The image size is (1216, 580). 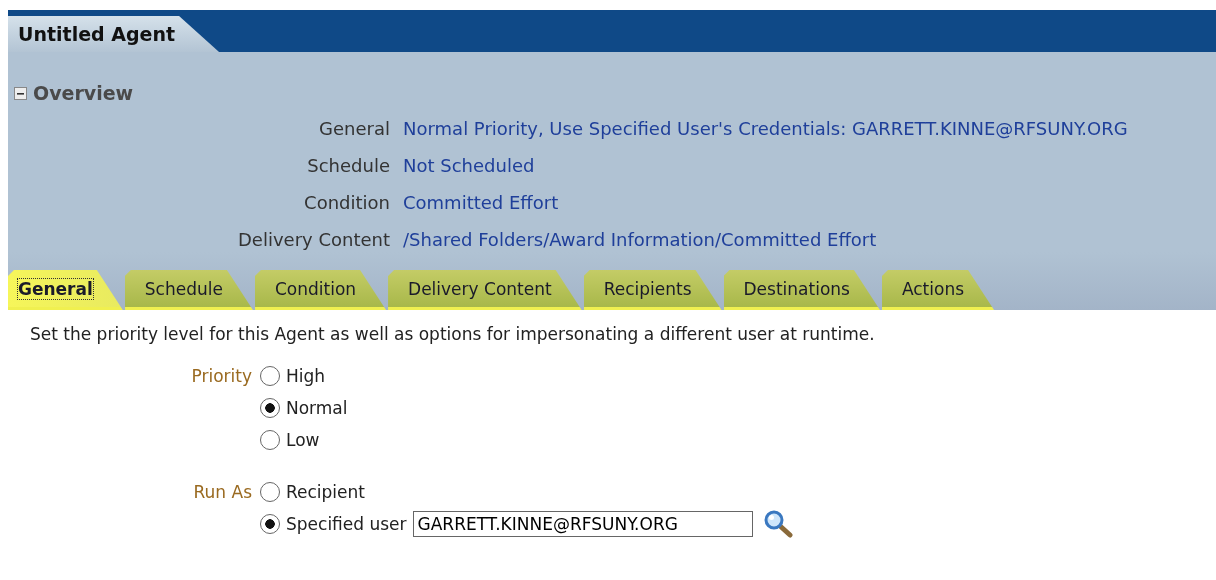 I want to click on field-label: Condition, so click(x=346, y=203).